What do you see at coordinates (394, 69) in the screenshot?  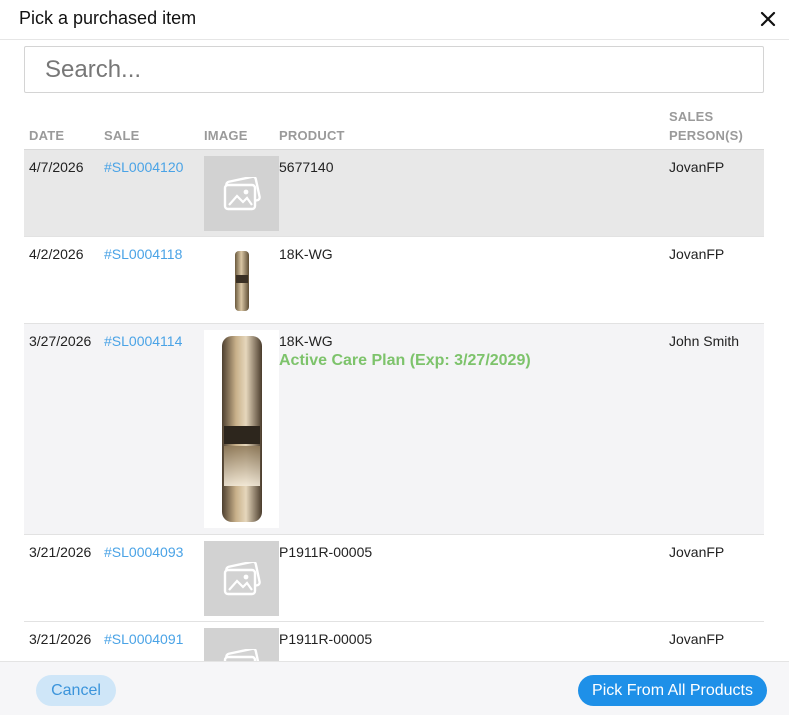 I see `search-input` at bounding box center [394, 69].